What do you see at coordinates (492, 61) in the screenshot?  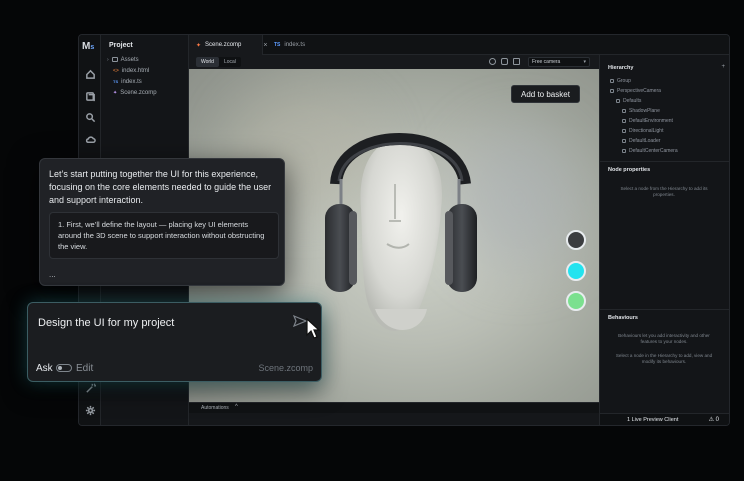 I see `sun-icon` at bounding box center [492, 61].